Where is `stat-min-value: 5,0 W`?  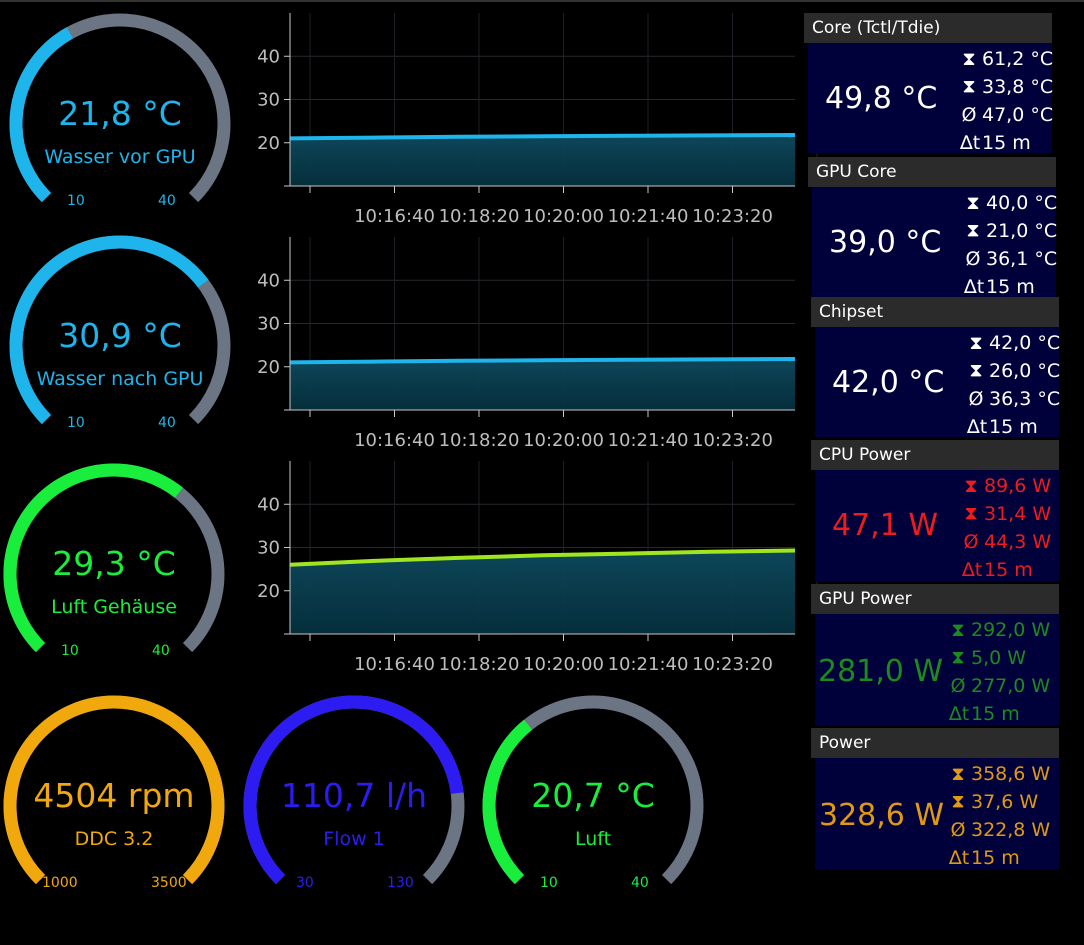
stat-min-value: 5,0 W is located at coordinates (999, 658).